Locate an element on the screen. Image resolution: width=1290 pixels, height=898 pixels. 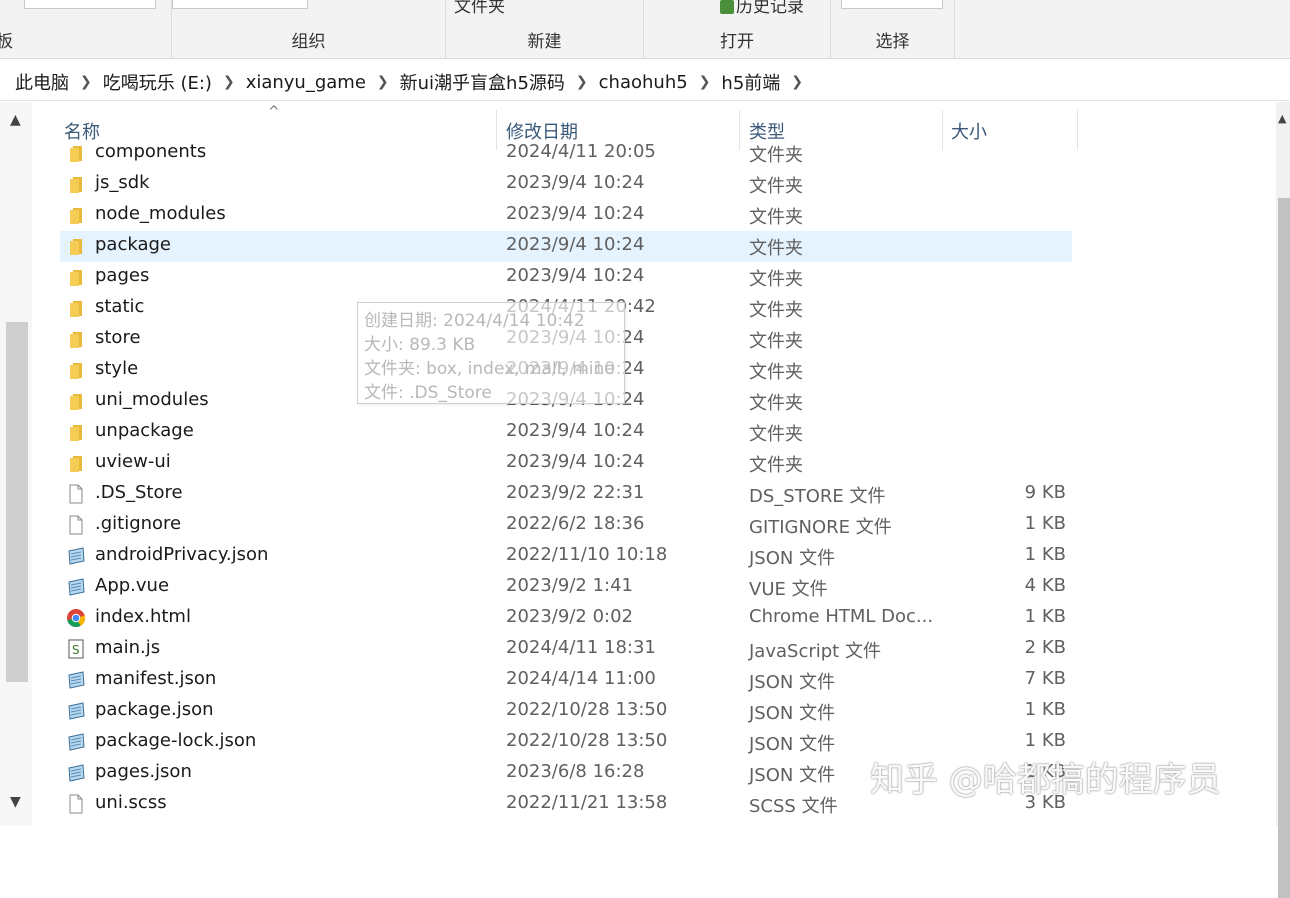
file-size: 4 KB is located at coordinates (1045, 585).